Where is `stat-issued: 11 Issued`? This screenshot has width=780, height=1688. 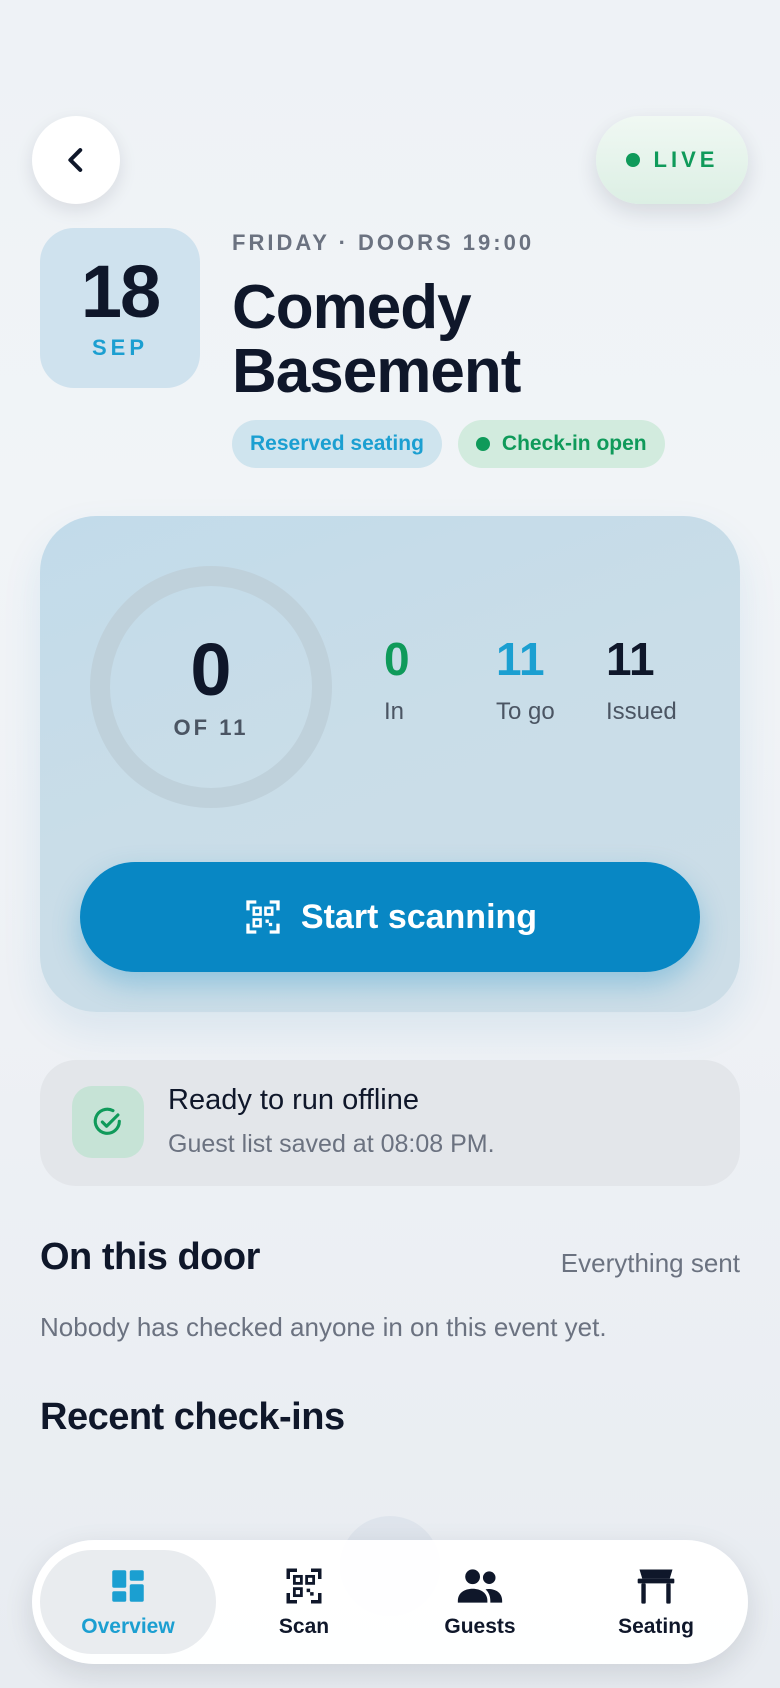 stat-issued: 11 Issued is located at coordinates (641, 680).